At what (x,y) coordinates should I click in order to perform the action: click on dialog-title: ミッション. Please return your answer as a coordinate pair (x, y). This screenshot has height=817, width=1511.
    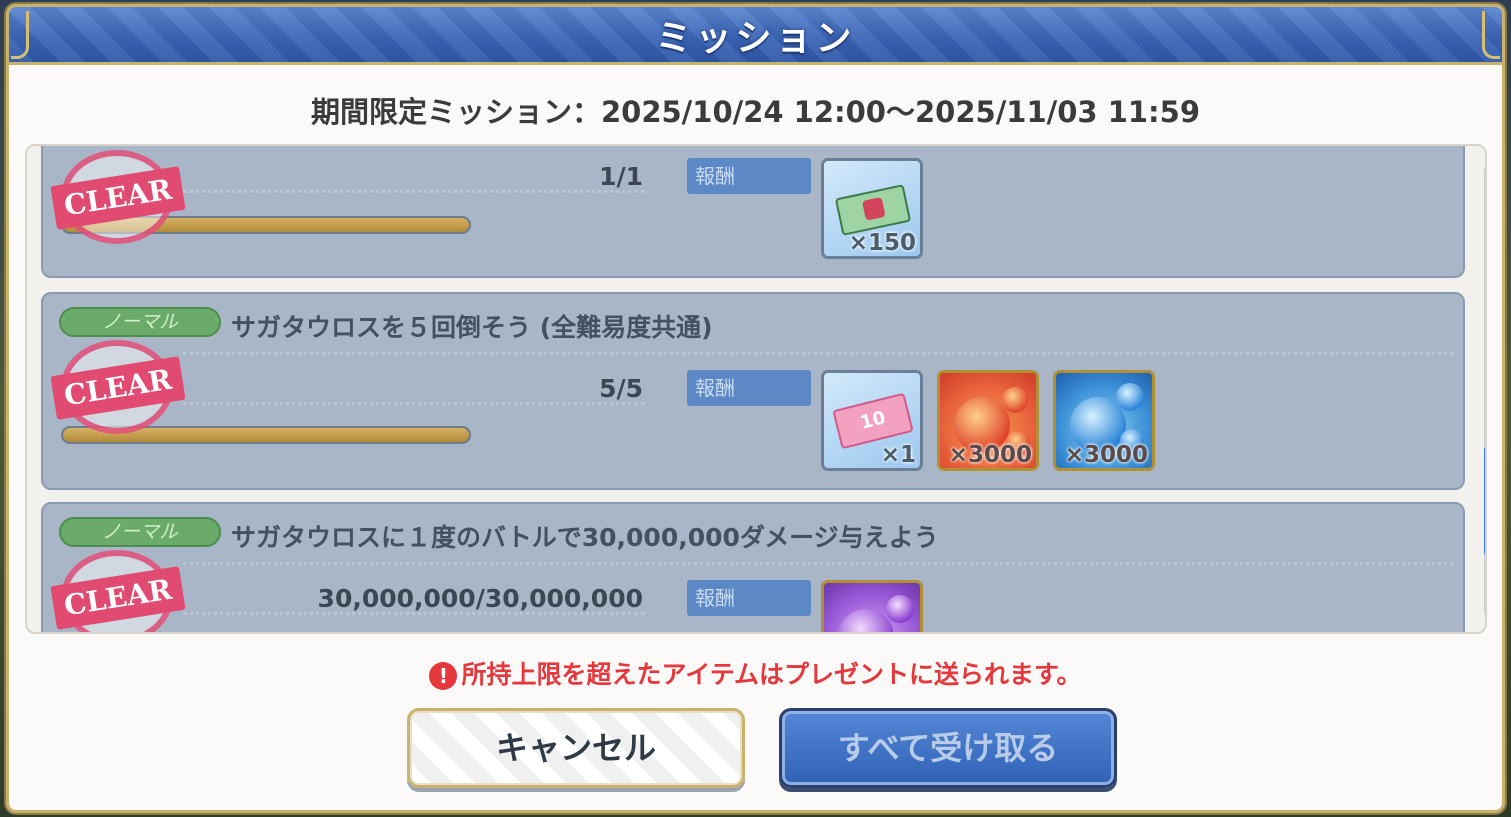
    Looking at the image, I should click on (755, 38).